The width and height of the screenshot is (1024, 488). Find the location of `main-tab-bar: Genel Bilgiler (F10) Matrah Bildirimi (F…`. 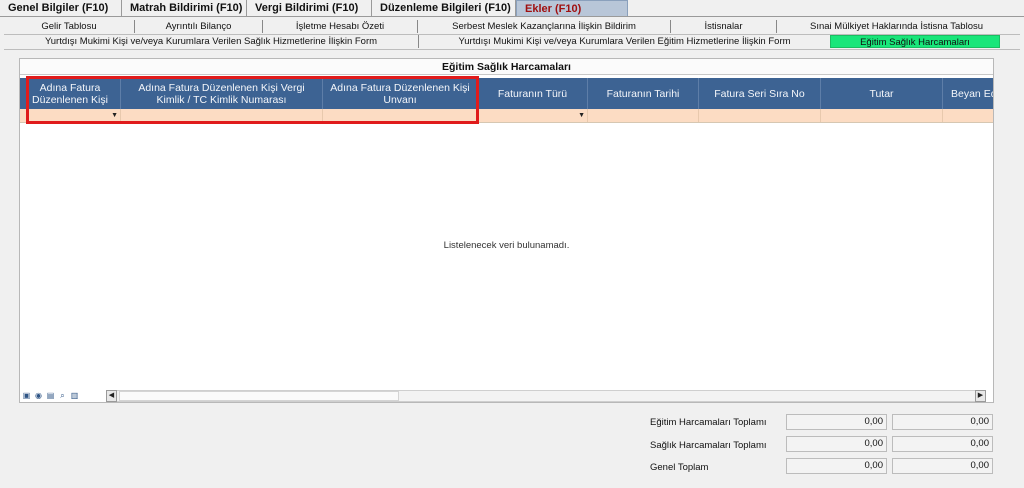

main-tab-bar: Genel Bilgiler (F10) Matrah Bildirimi (F… is located at coordinates (314, 8).